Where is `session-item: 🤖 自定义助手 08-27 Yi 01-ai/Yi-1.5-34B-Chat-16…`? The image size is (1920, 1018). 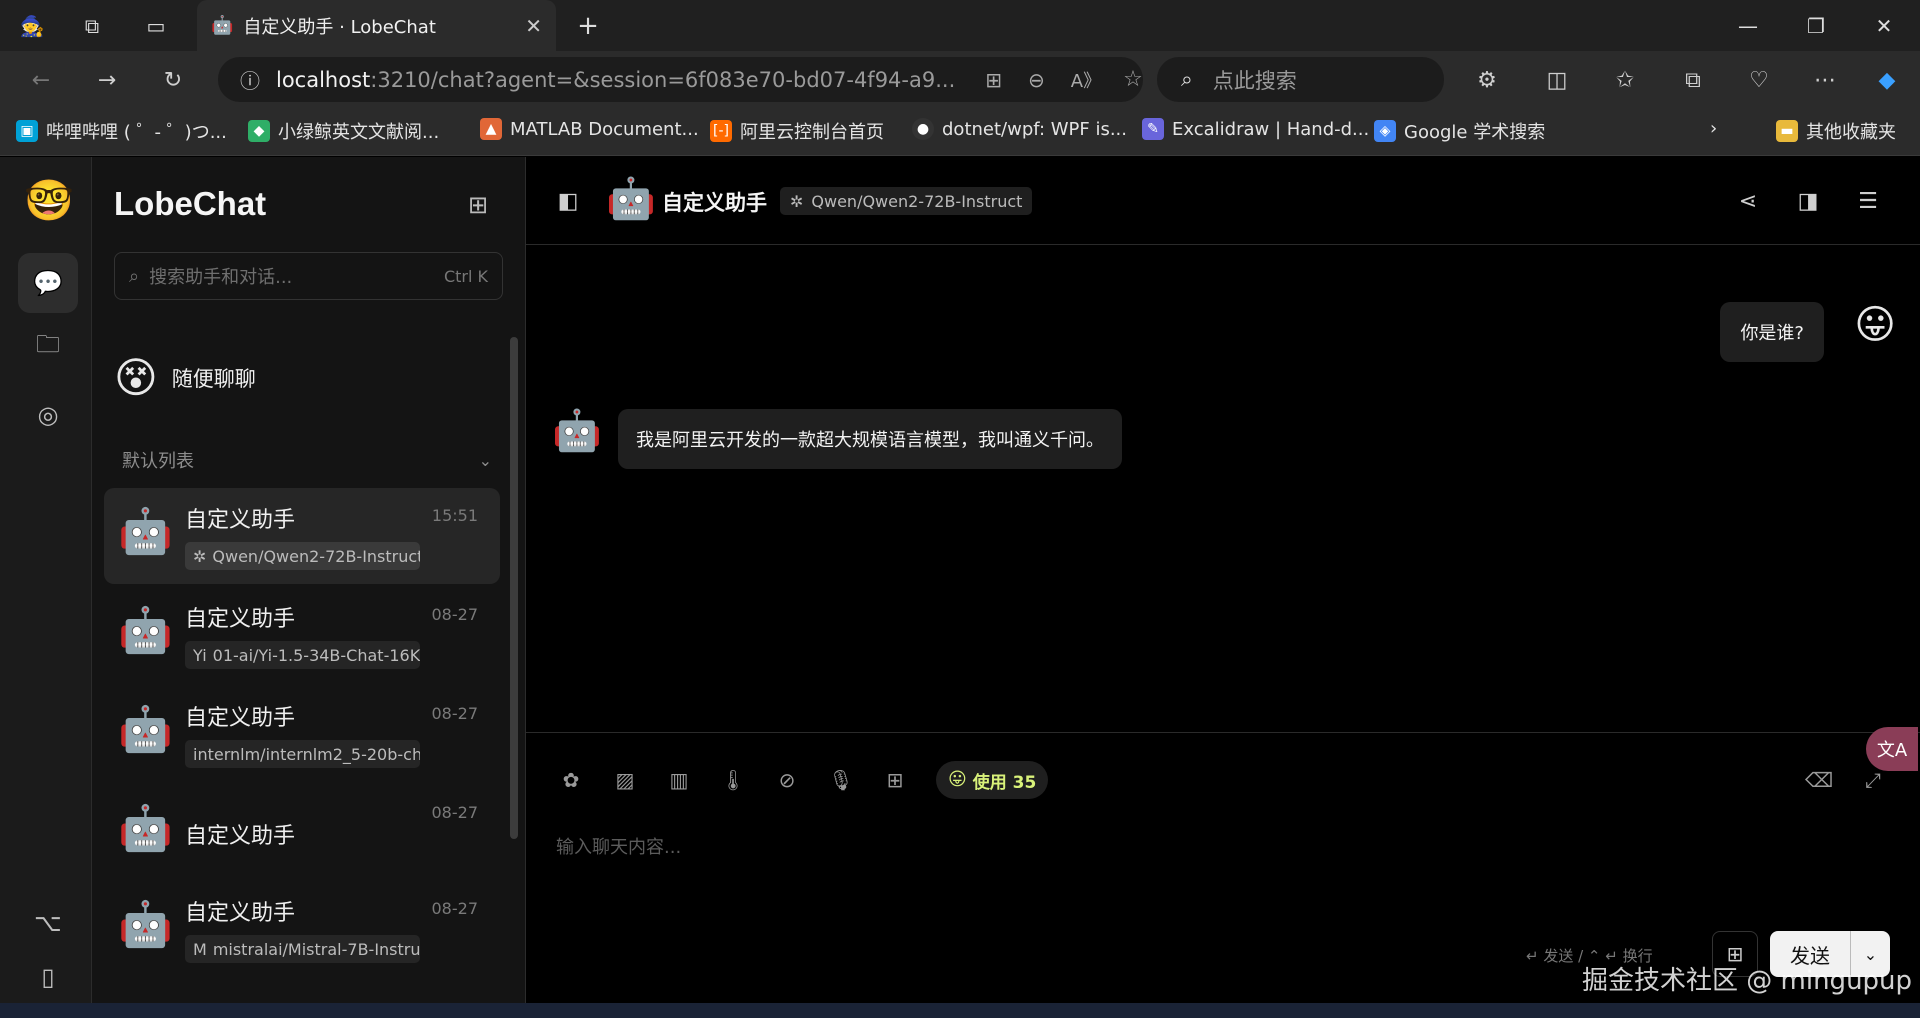 session-item: 🤖 自定义助手 08-27 Yi 01-ai/Yi-1.5-34B-Chat-16… is located at coordinates (302, 635).